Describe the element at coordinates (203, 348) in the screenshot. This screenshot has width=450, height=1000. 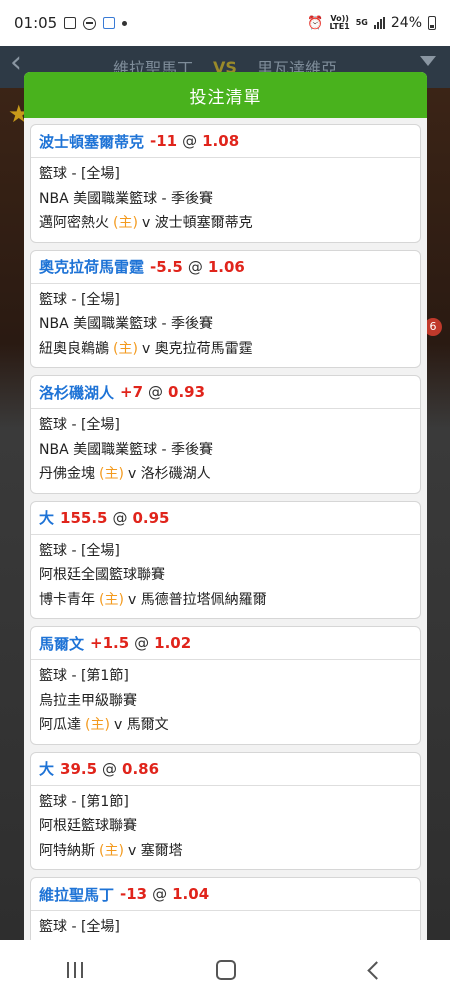
I see `matchup-away-team: 奧克拉荷馬雷霆` at that location.